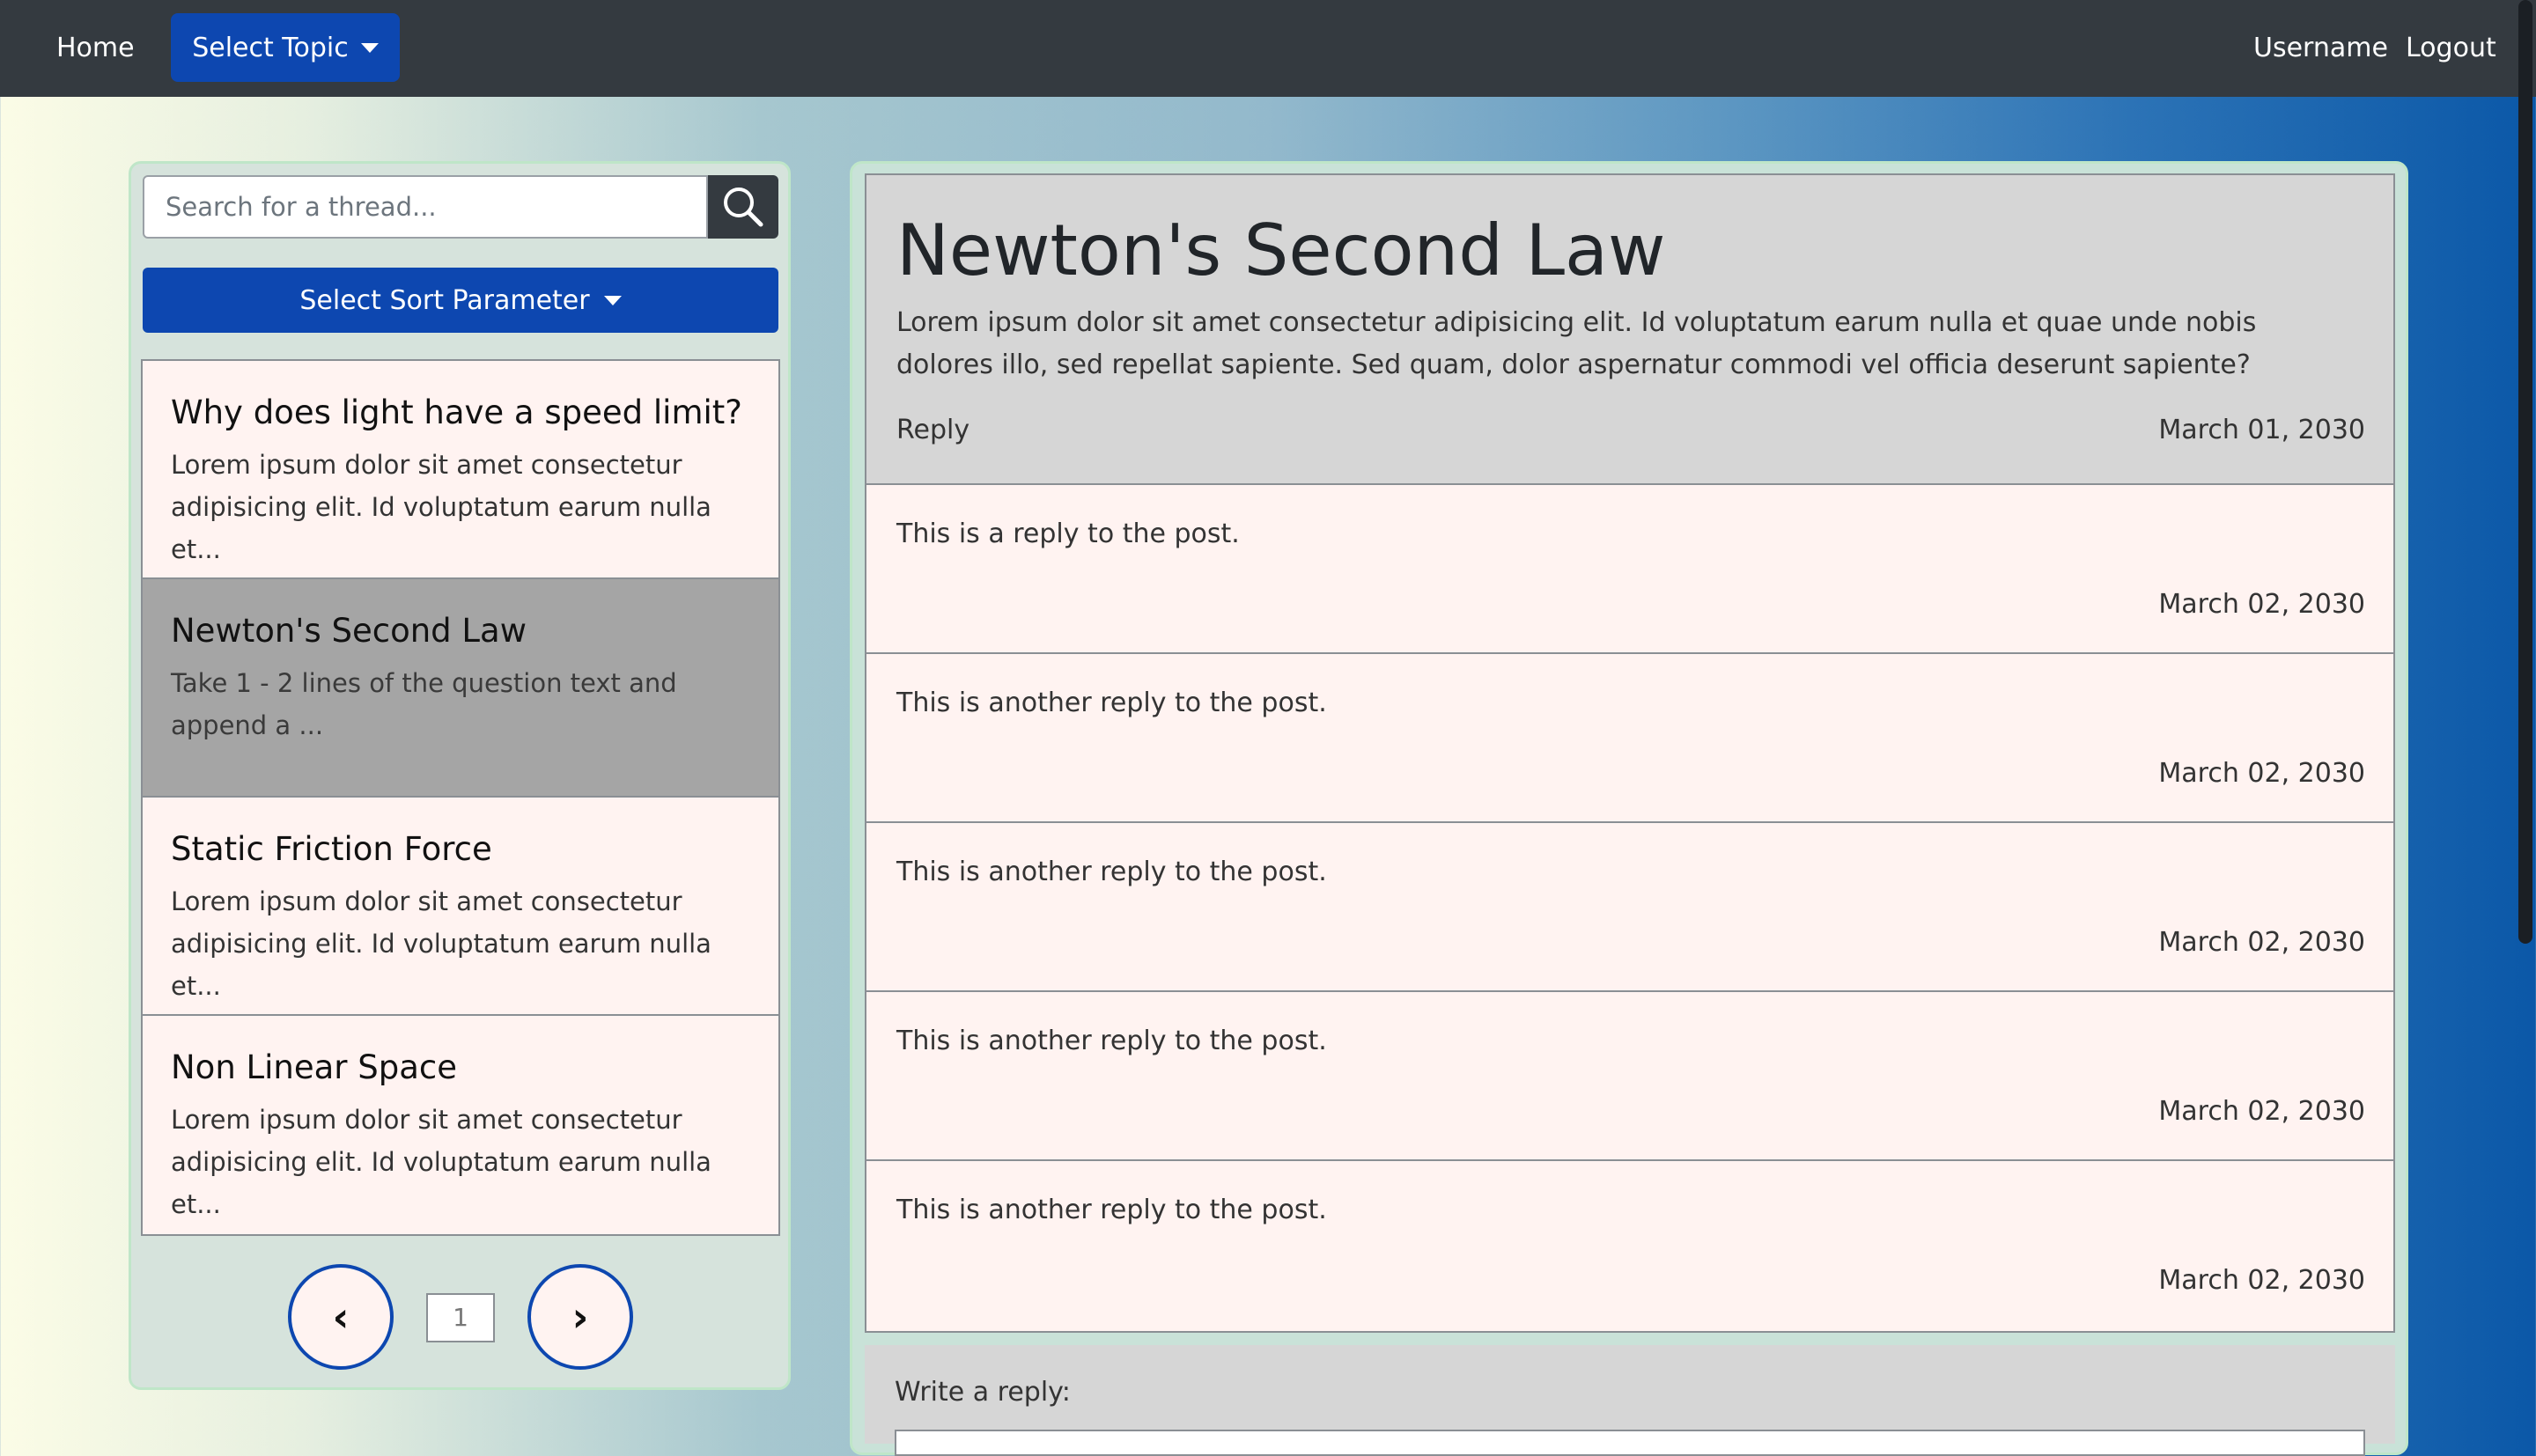 The height and width of the screenshot is (1456, 2536). What do you see at coordinates (96, 48) in the screenshot?
I see `nav-home-link: Home` at bounding box center [96, 48].